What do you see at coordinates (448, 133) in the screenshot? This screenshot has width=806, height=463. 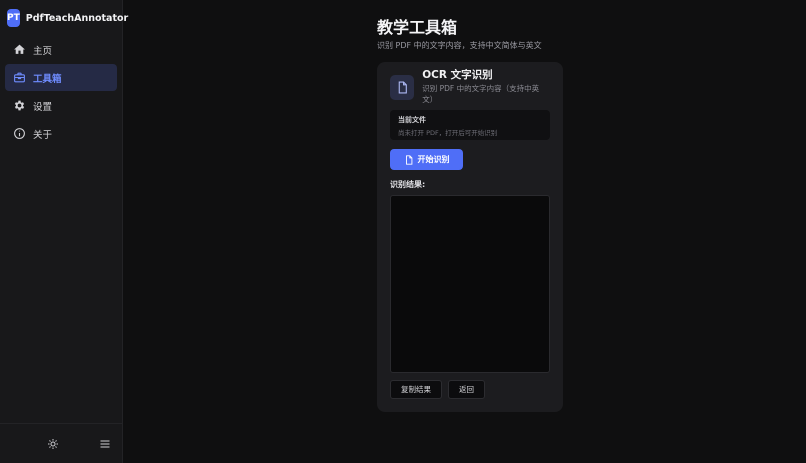 I see `current-file-hint: 尚未打开 PDF，打开后可开始识别` at bounding box center [448, 133].